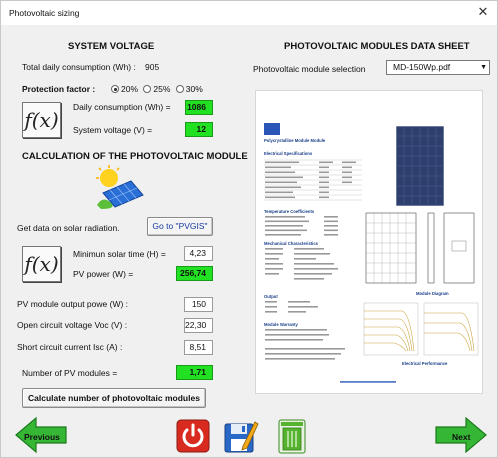  I want to click on chevron-down-icon: ▼, so click(483, 67).